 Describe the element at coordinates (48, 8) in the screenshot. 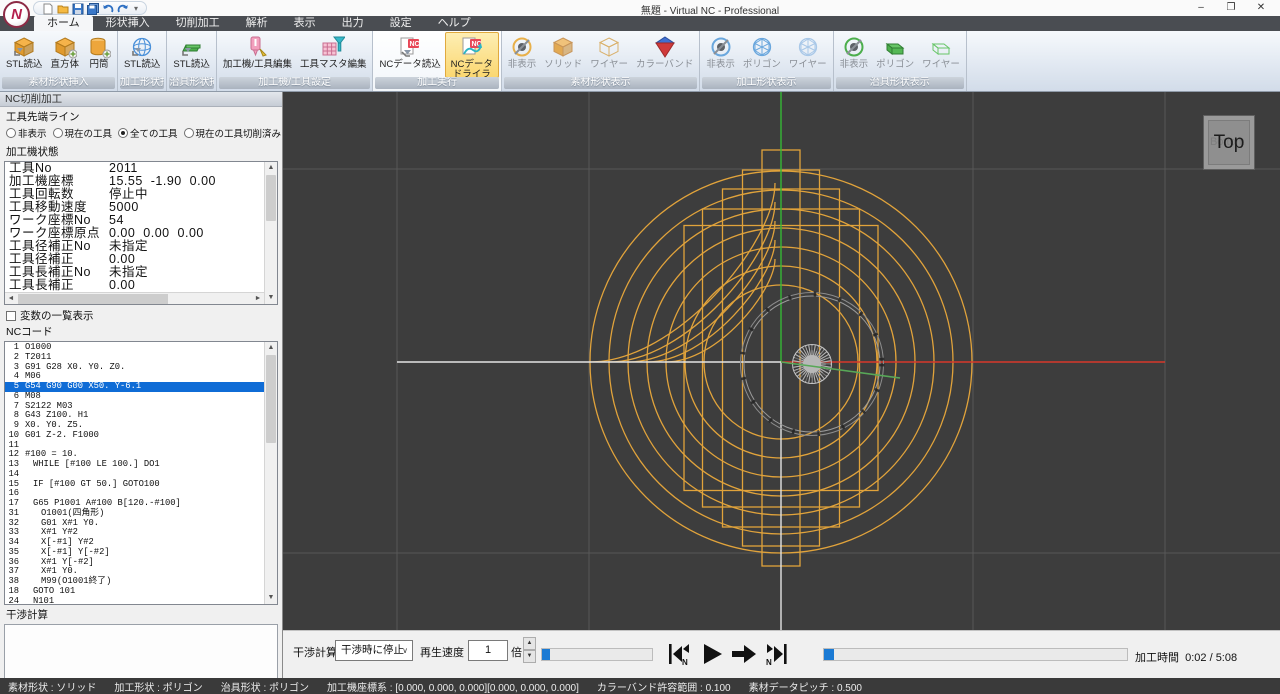

I see `new-file-icon` at that location.